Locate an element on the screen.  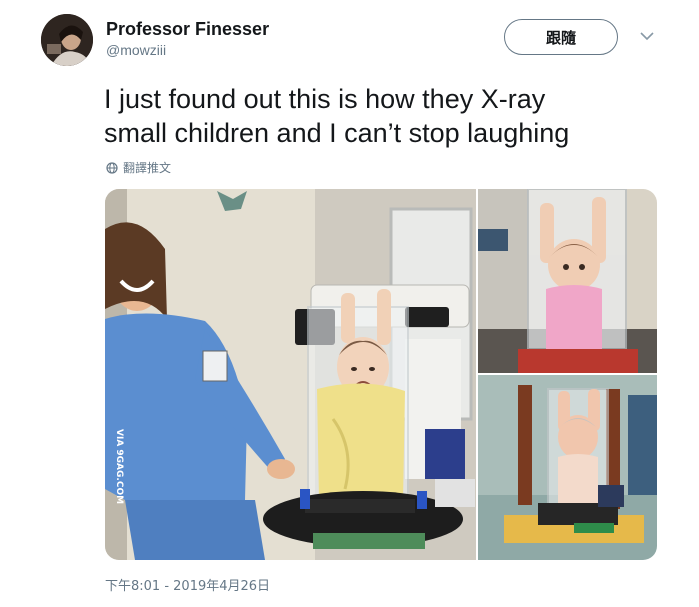
tweet-text-line-1: I just found out this is how they X-ray is located at coordinates (325, 99).